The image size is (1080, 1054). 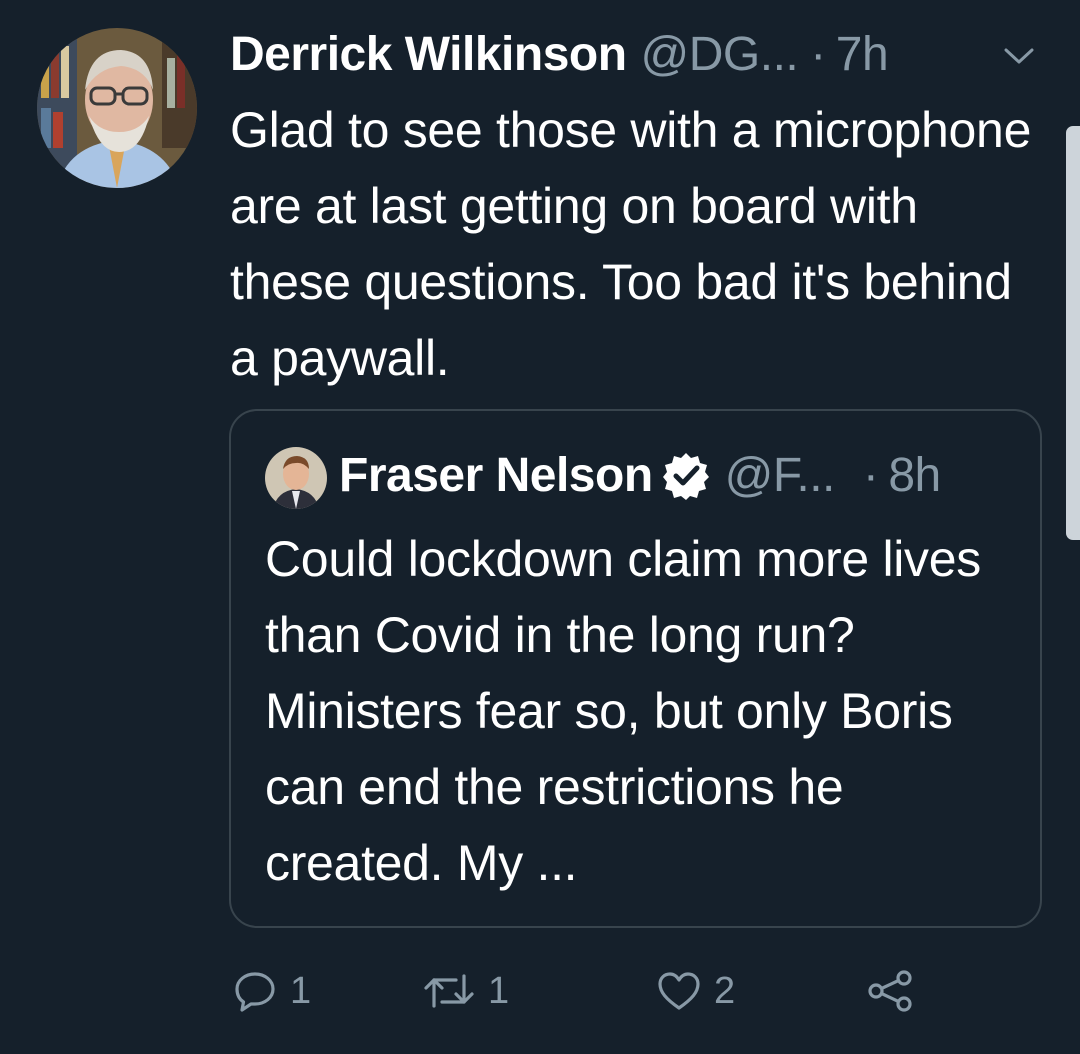 I want to click on like-button: 2, so click(x=695, y=991).